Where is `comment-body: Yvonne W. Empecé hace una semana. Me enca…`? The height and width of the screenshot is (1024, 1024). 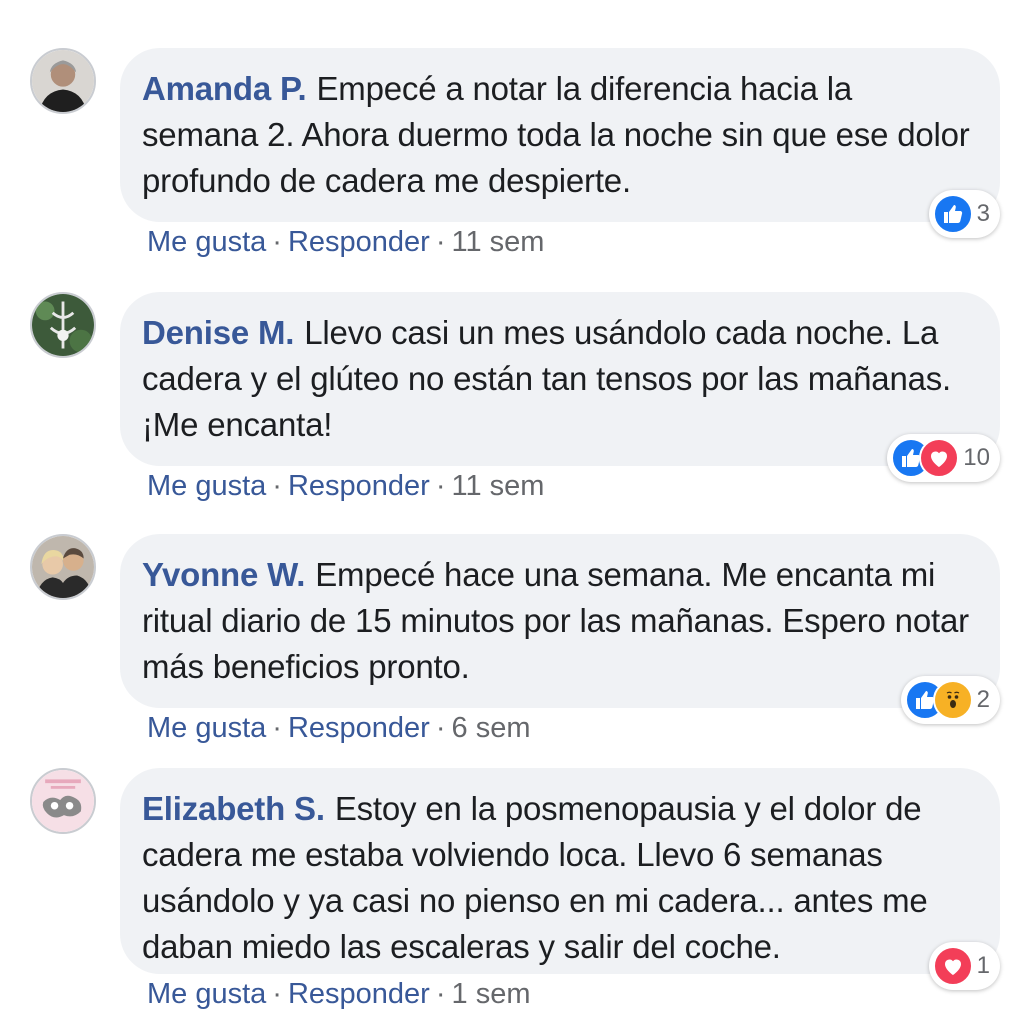
comment-body: Yvonne W. Empecé hace una semana. Me enca… is located at coordinates (559, 621).